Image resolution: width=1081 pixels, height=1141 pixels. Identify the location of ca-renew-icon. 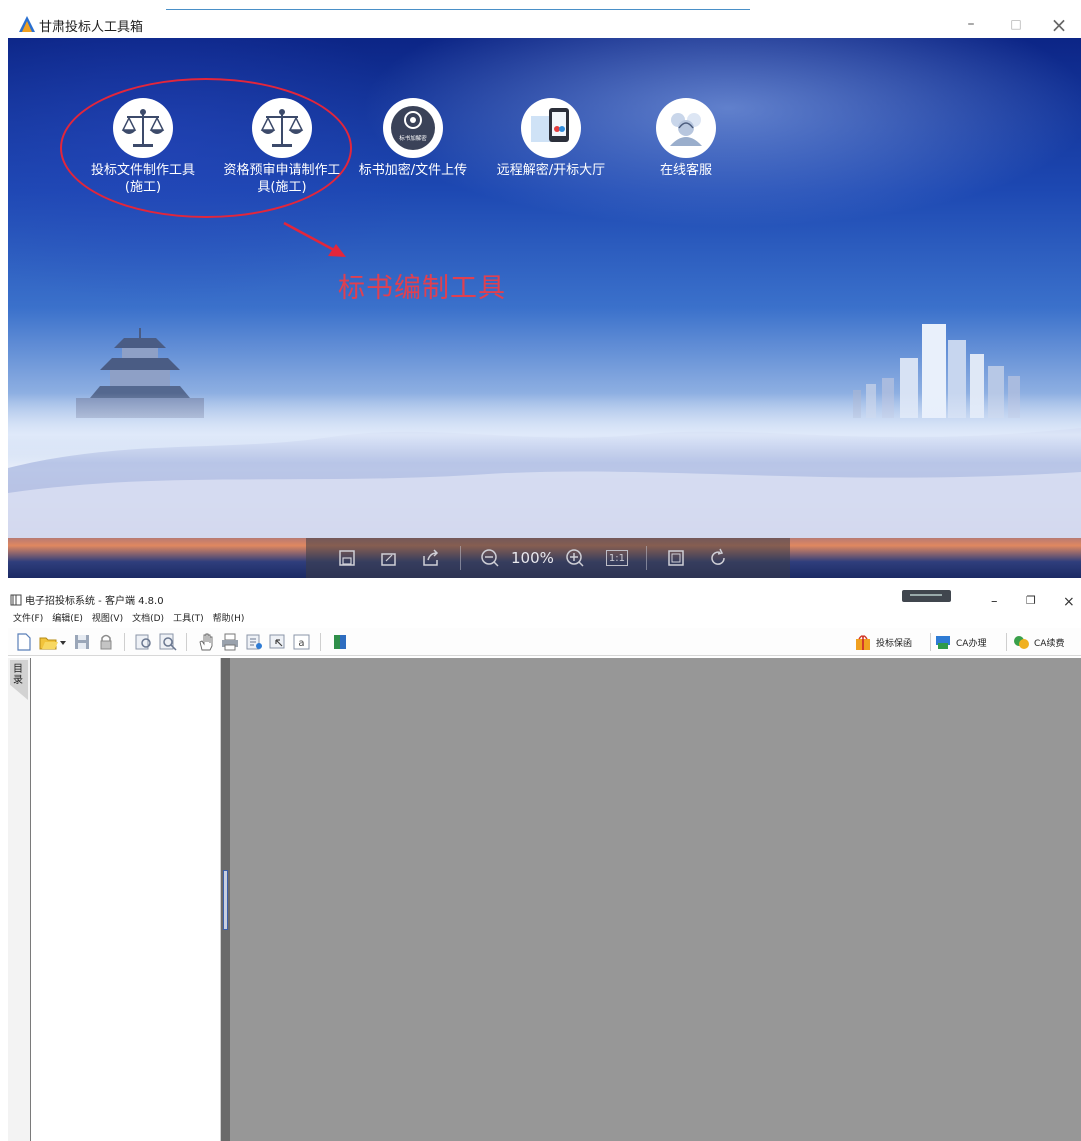
(1021, 642).